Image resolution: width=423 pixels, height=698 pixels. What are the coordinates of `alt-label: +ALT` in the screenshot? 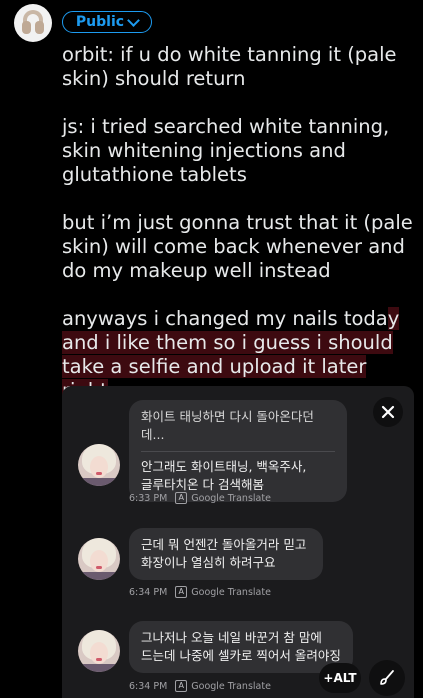 It's located at (340, 678).